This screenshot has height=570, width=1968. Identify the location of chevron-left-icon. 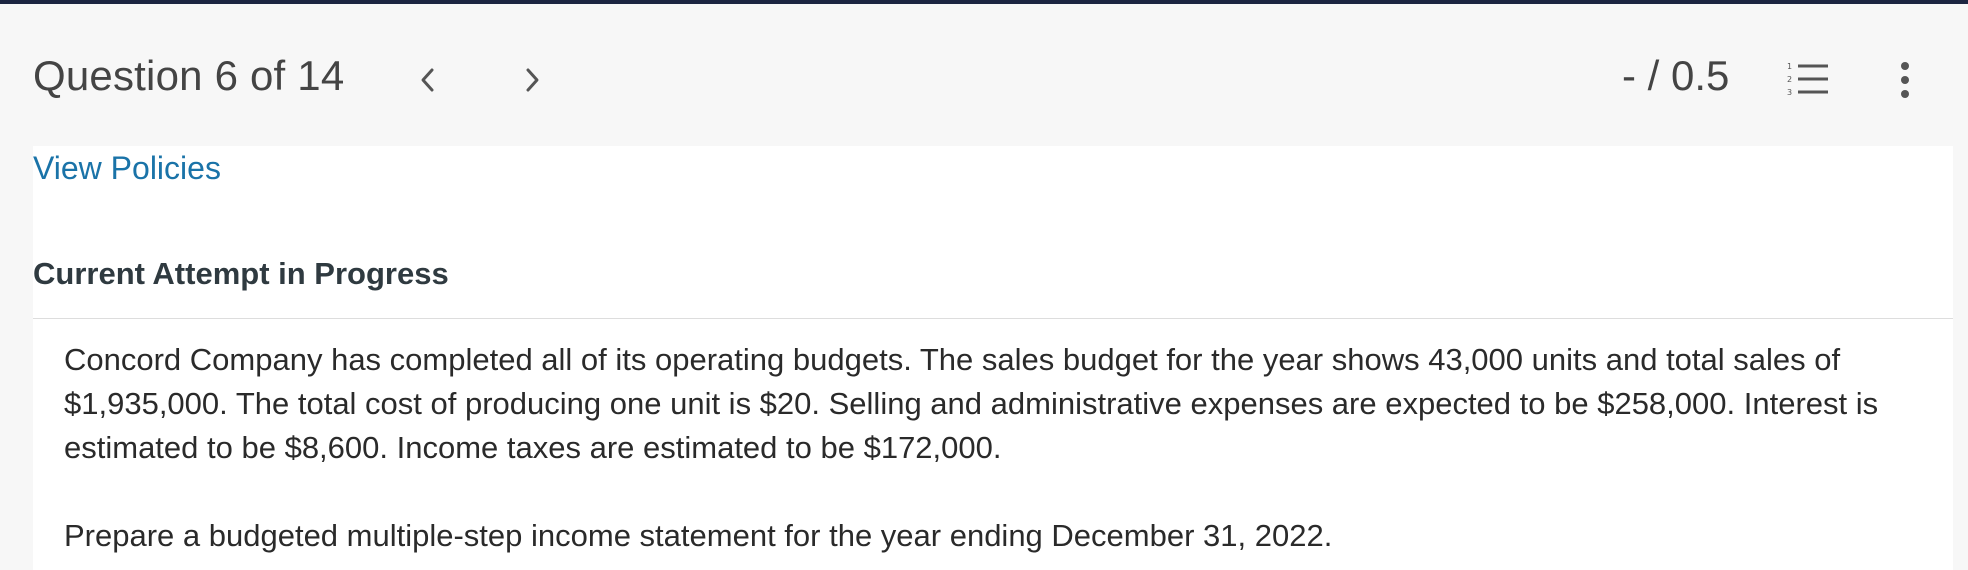
(427, 80).